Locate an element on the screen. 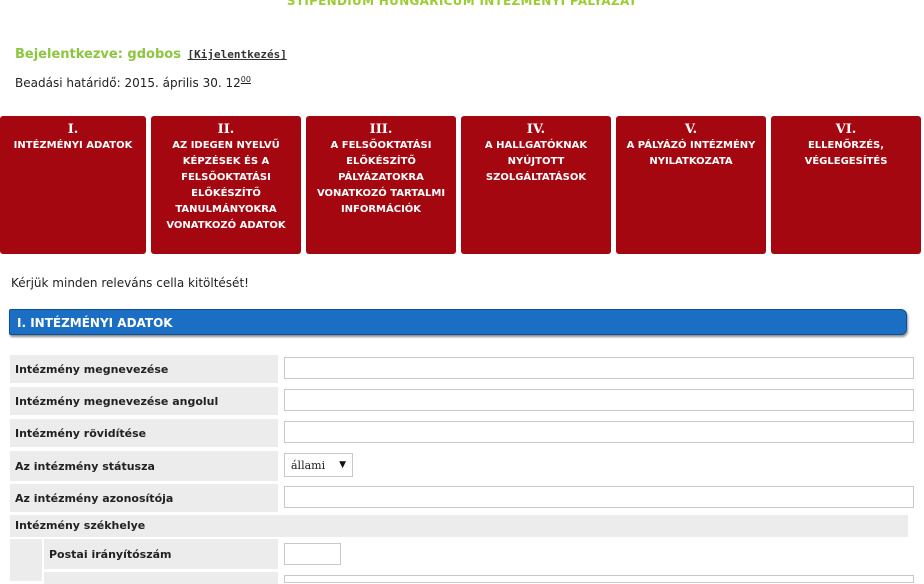 This screenshot has height=584, width=924. deadline-minutes: 00 is located at coordinates (245, 79).